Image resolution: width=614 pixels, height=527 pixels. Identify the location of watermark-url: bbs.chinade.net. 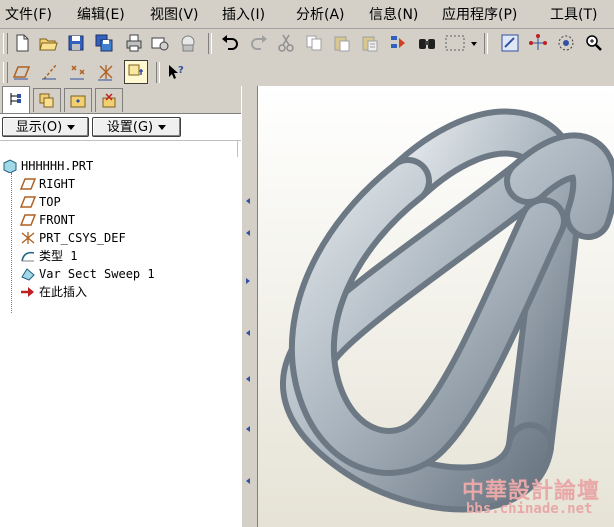
(529, 509).